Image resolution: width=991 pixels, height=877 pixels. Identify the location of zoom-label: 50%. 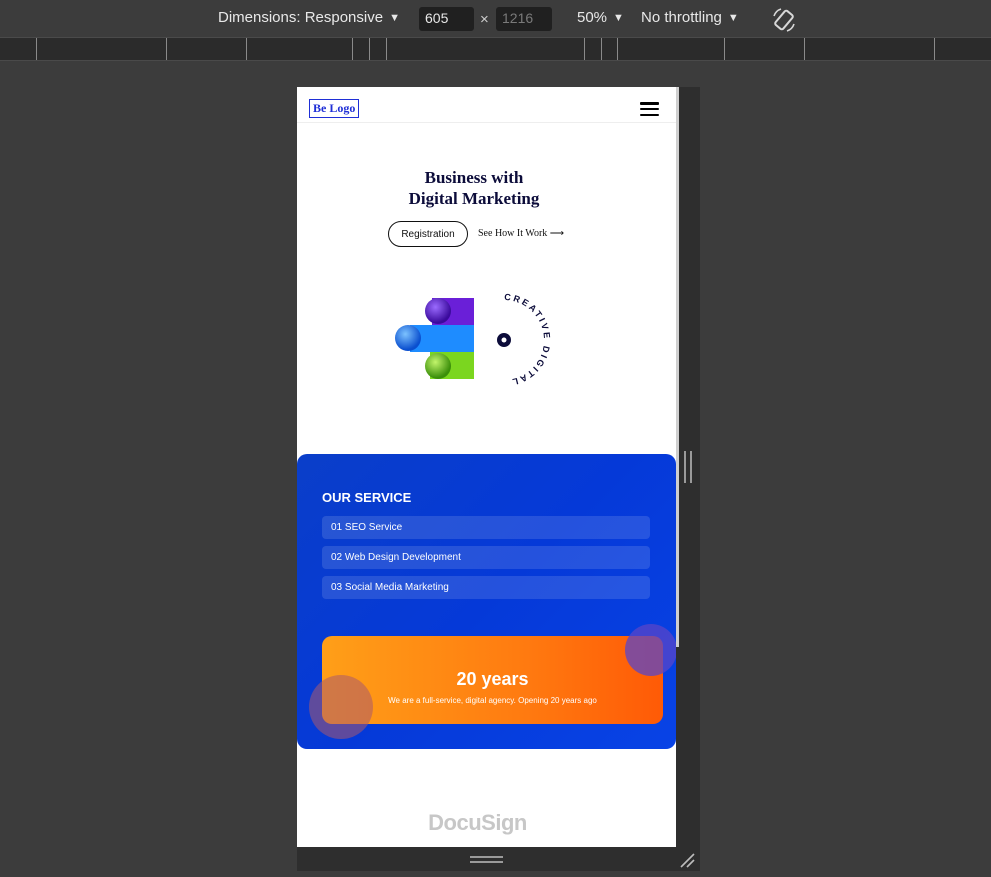
(592, 17).